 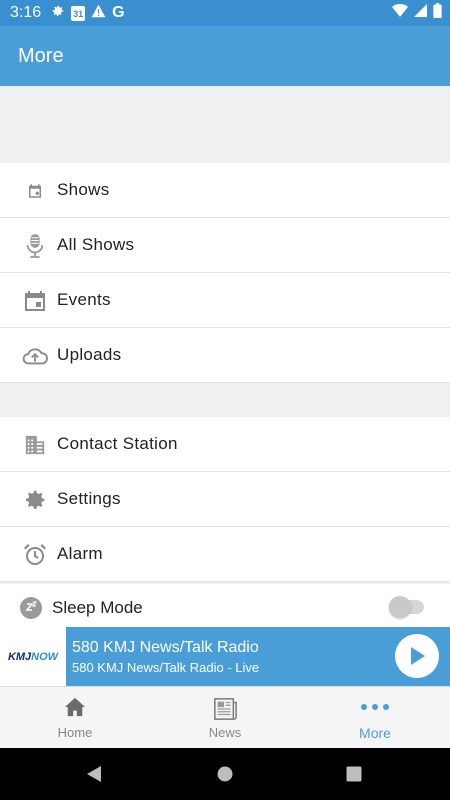 I want to click on cloud-upload-icon, so click(x=35, y=356).